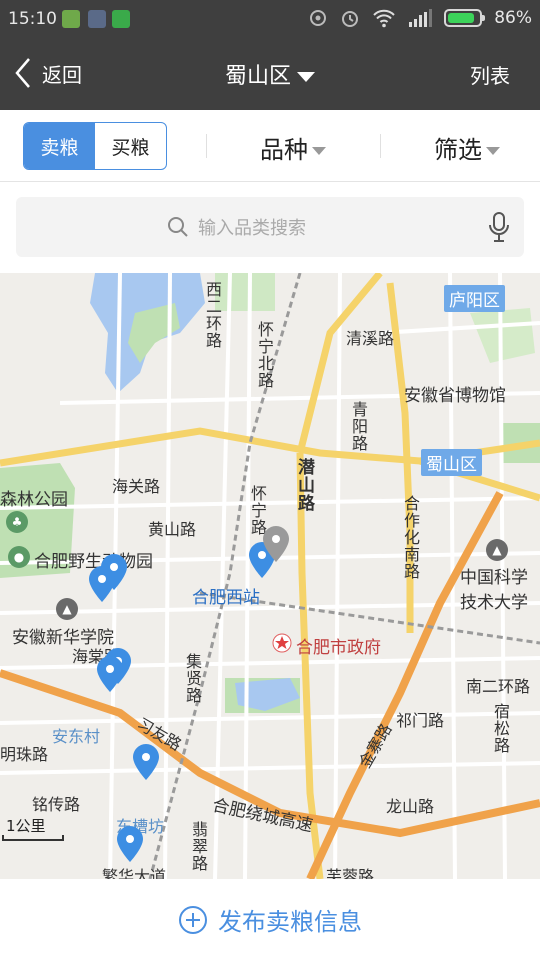  I want to click on road-label: 西二环路, so click(212, 315).